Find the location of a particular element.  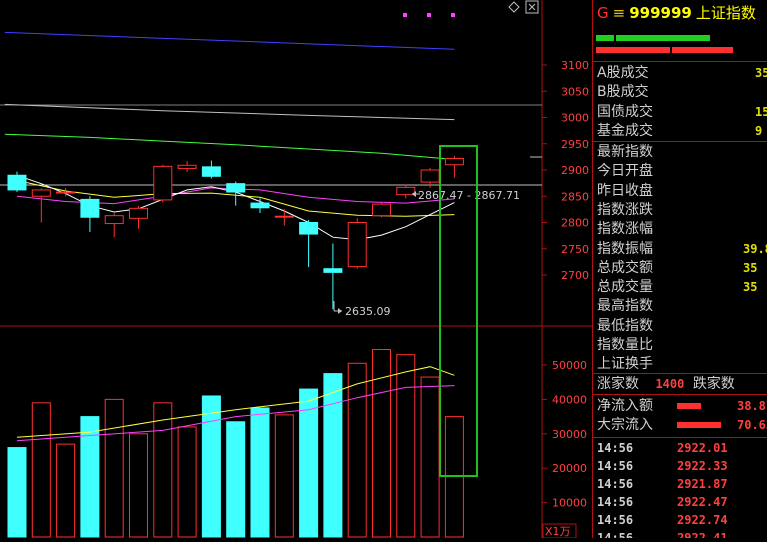

stock-code: 999999 is located at coordinates (660, 13).